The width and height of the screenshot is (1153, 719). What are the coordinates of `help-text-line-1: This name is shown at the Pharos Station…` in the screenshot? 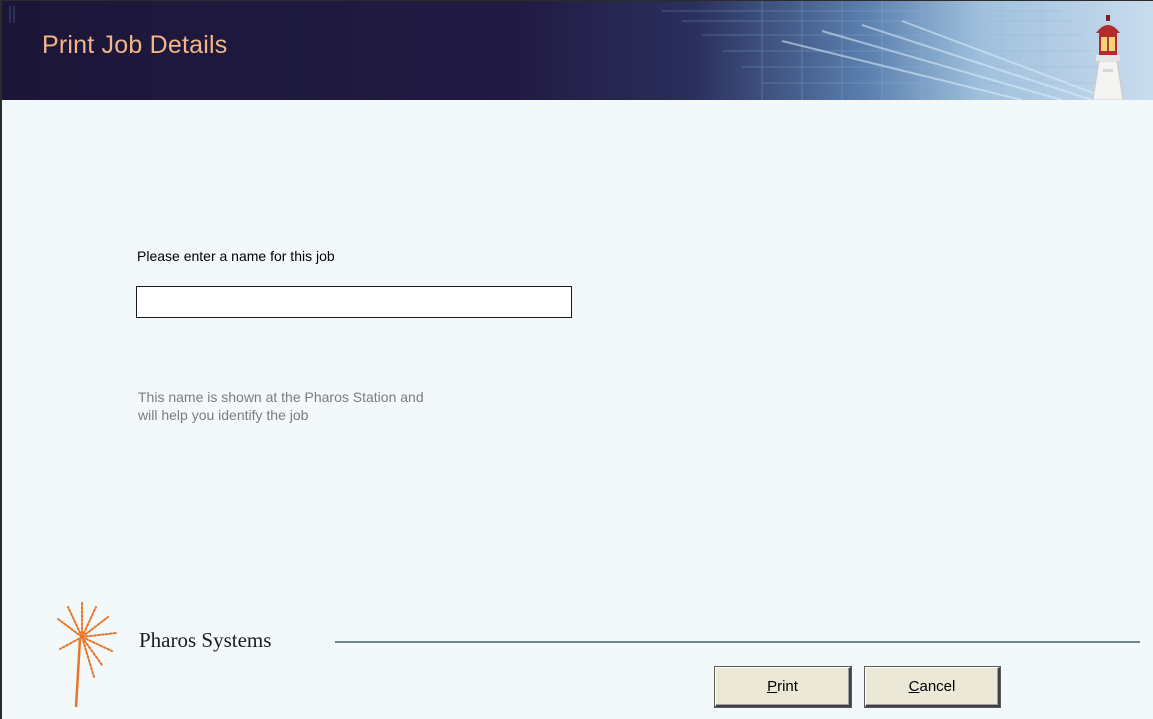 It's located at (281, 397).